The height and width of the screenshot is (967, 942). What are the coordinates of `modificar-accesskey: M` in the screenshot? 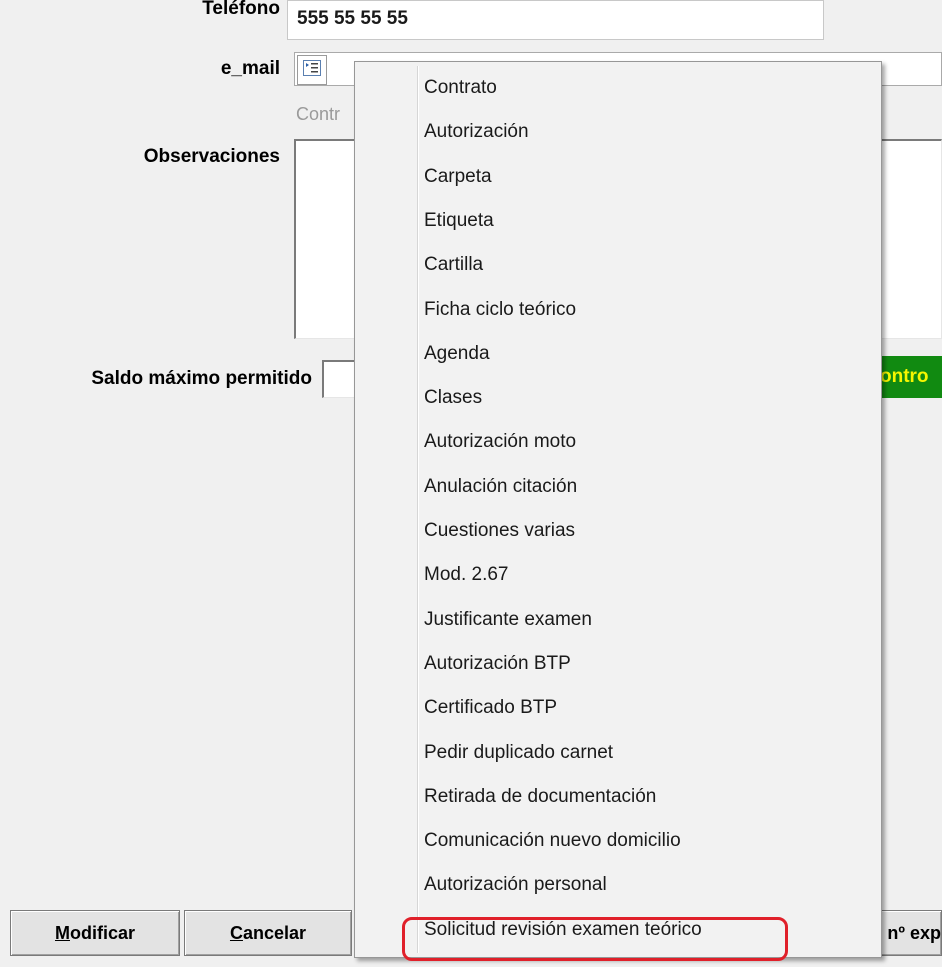 It's located at (62, 932).